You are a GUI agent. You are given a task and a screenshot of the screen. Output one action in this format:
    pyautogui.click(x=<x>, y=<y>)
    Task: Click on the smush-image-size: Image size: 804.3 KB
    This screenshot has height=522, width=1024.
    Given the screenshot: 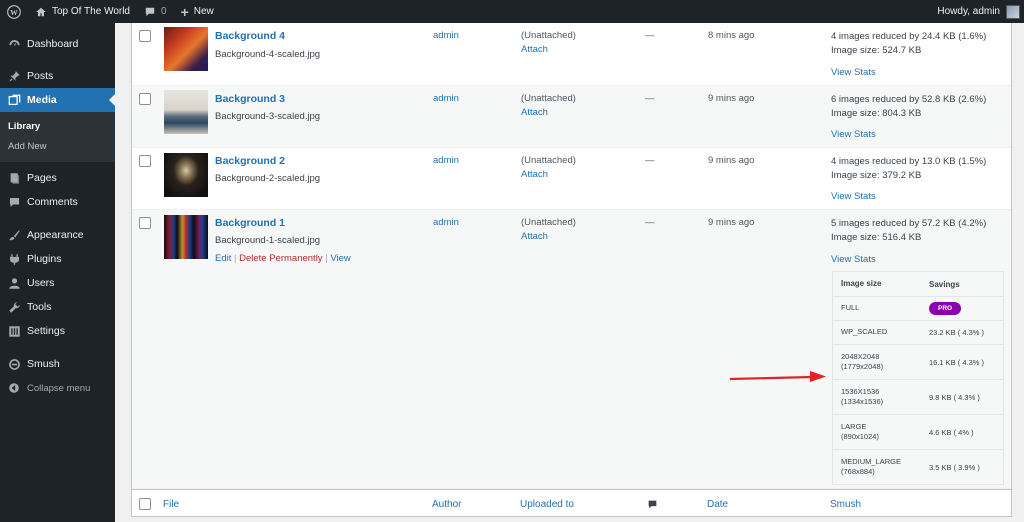 What is the action you would take?
    pyautogui.click(x=876, y=113)
    